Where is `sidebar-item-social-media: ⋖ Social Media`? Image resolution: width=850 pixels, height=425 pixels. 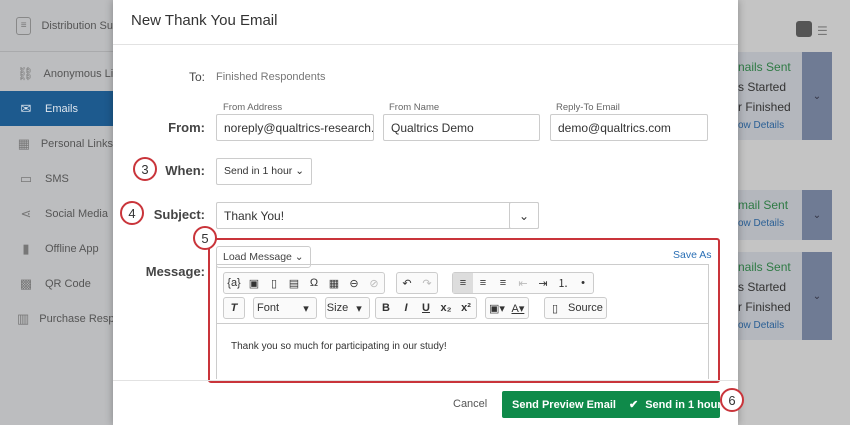 sidebar-item-social-media: ⋖ Social Media is located at coordinates (56, 213).